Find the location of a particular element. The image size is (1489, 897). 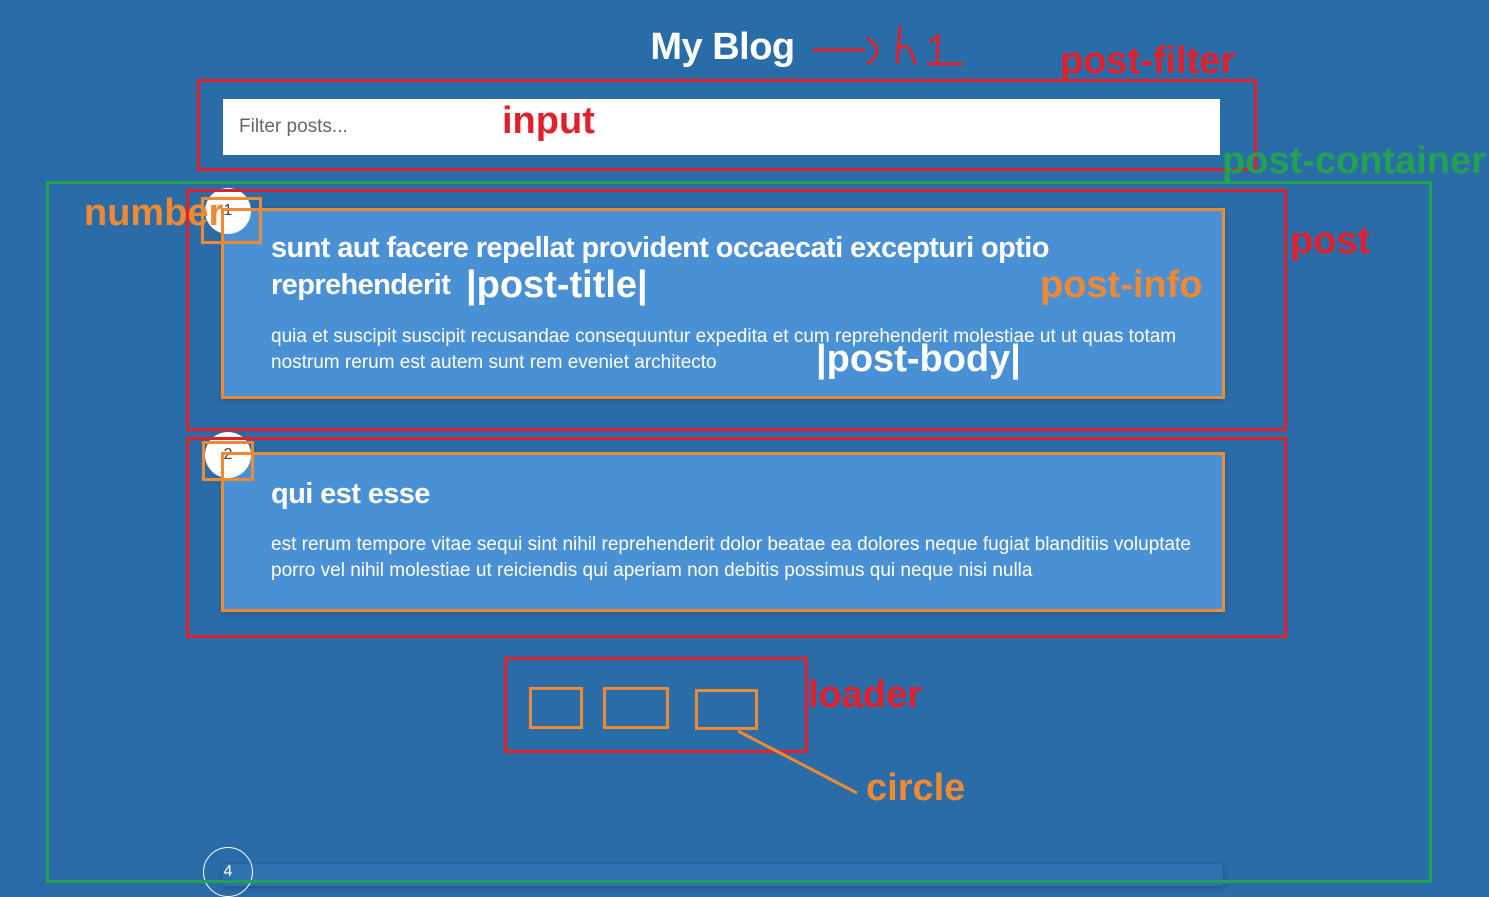

post-filter-annotation-box is located at coordinates (727, 125).